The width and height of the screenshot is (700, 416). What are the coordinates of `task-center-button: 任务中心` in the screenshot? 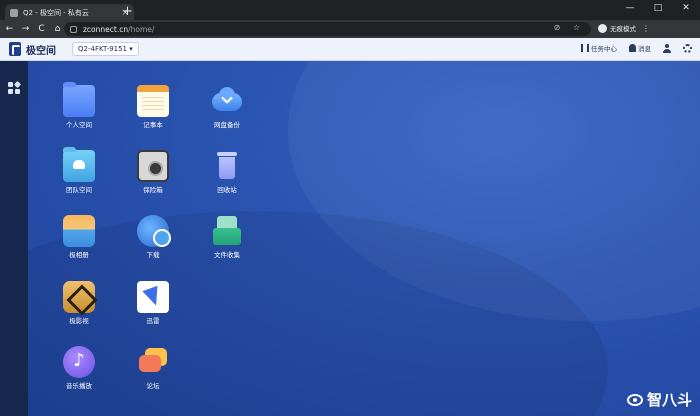 It's located at (599, 48).